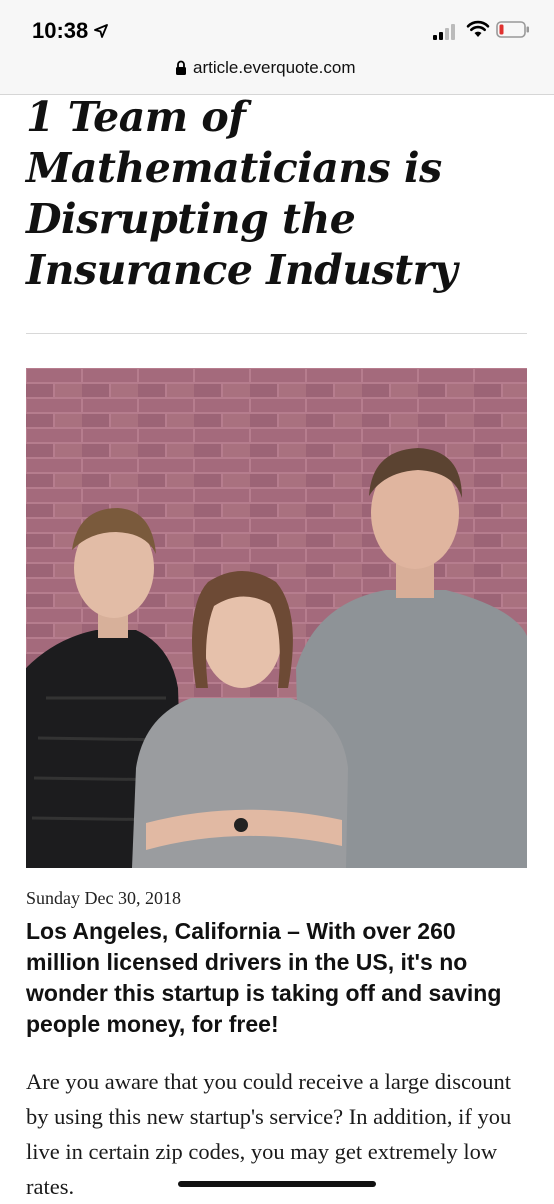 Image resolution: width=554 pixels, height=1204 pixels. I want to click on article-date: Sunday Dec 30, 2018, so click(103, 898).